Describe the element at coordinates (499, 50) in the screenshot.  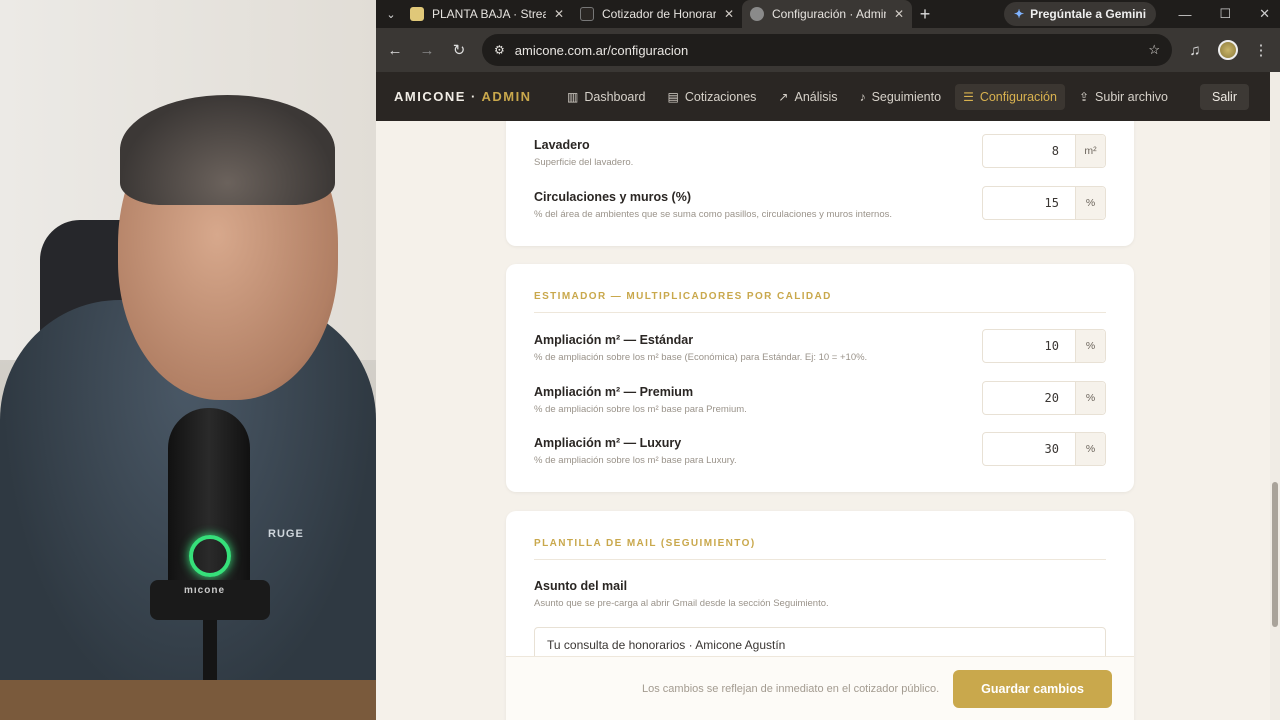
I see `site-info-icon: ⚙` at that location.